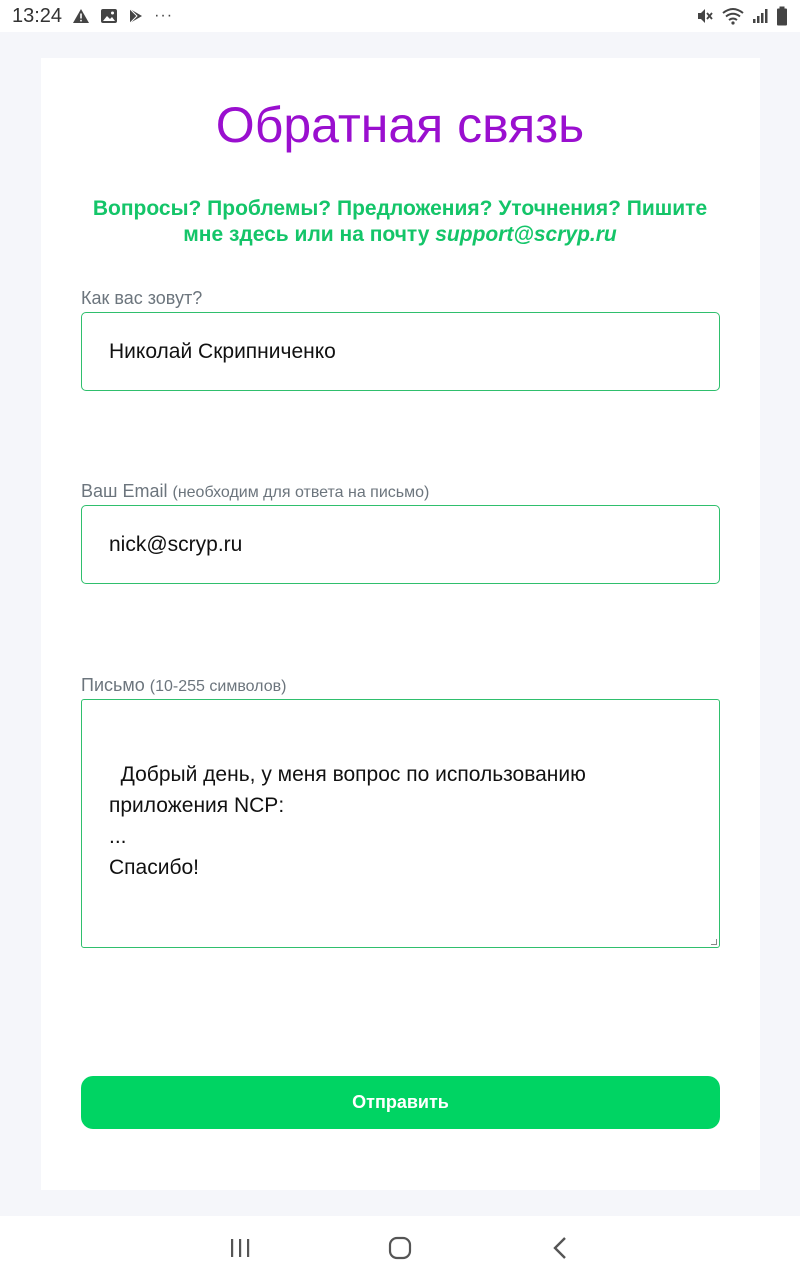  I want to click on status-time: 13:24, so click(37, 15).